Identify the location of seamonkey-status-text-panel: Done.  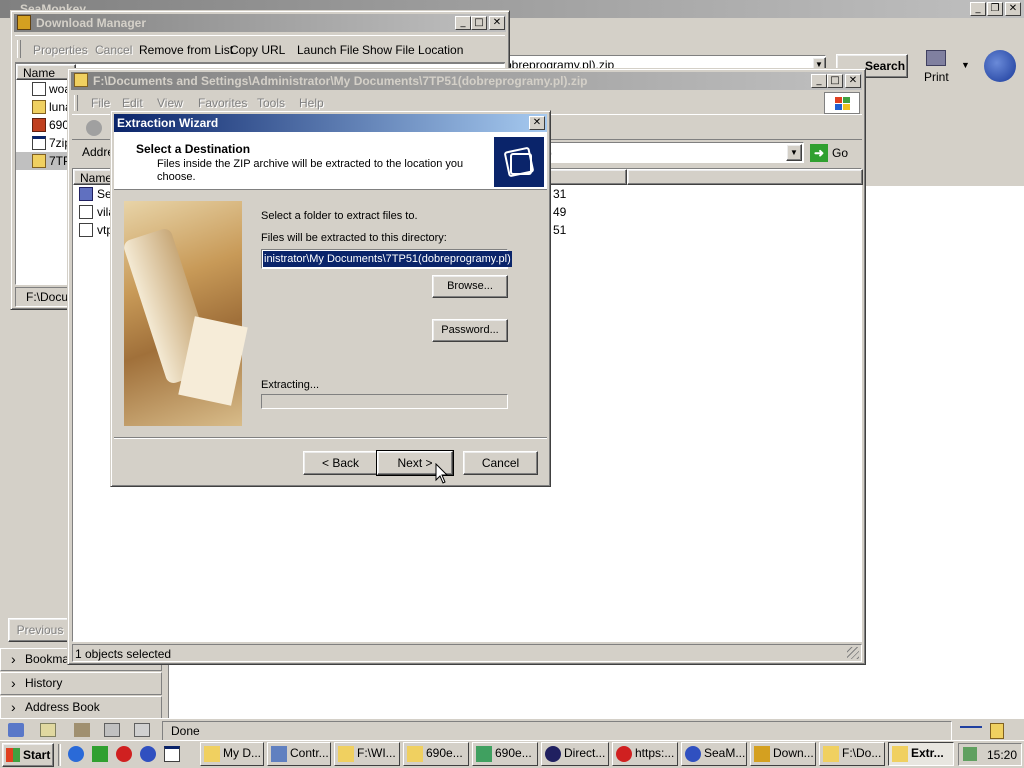
(557, 731).